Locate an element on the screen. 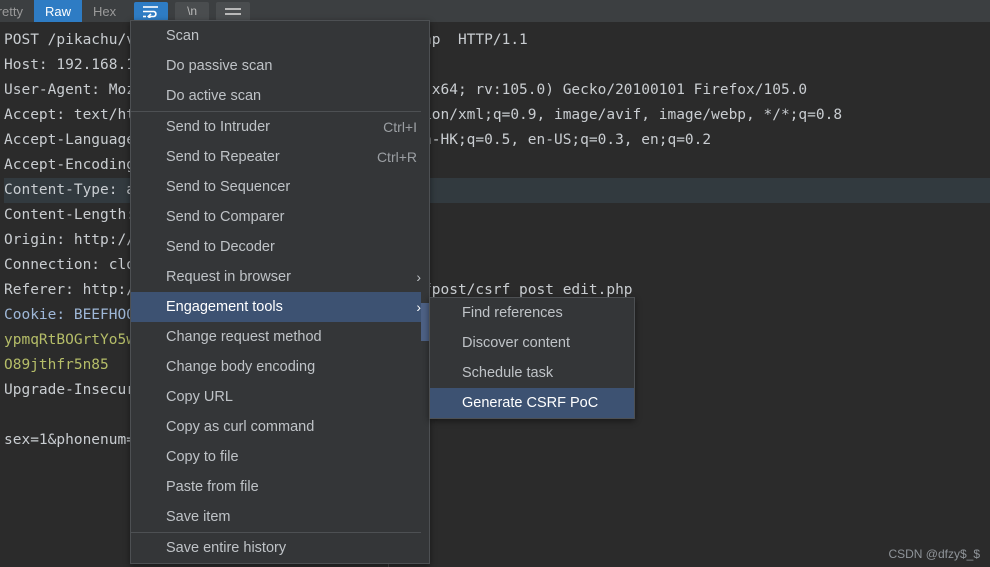  menu-item-label: Copy to file is located at coordinates (202, 457).